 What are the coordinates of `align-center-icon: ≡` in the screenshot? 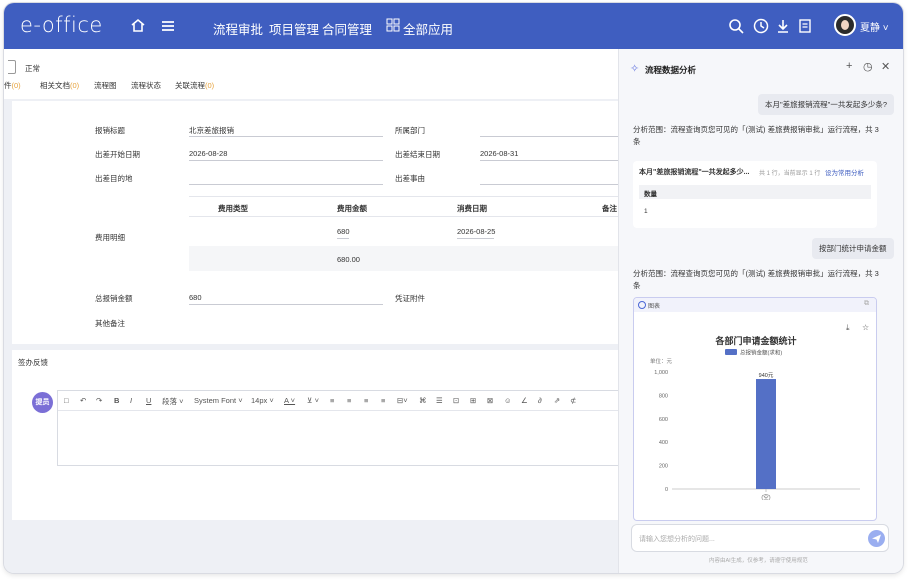 It's located at (349, 400).